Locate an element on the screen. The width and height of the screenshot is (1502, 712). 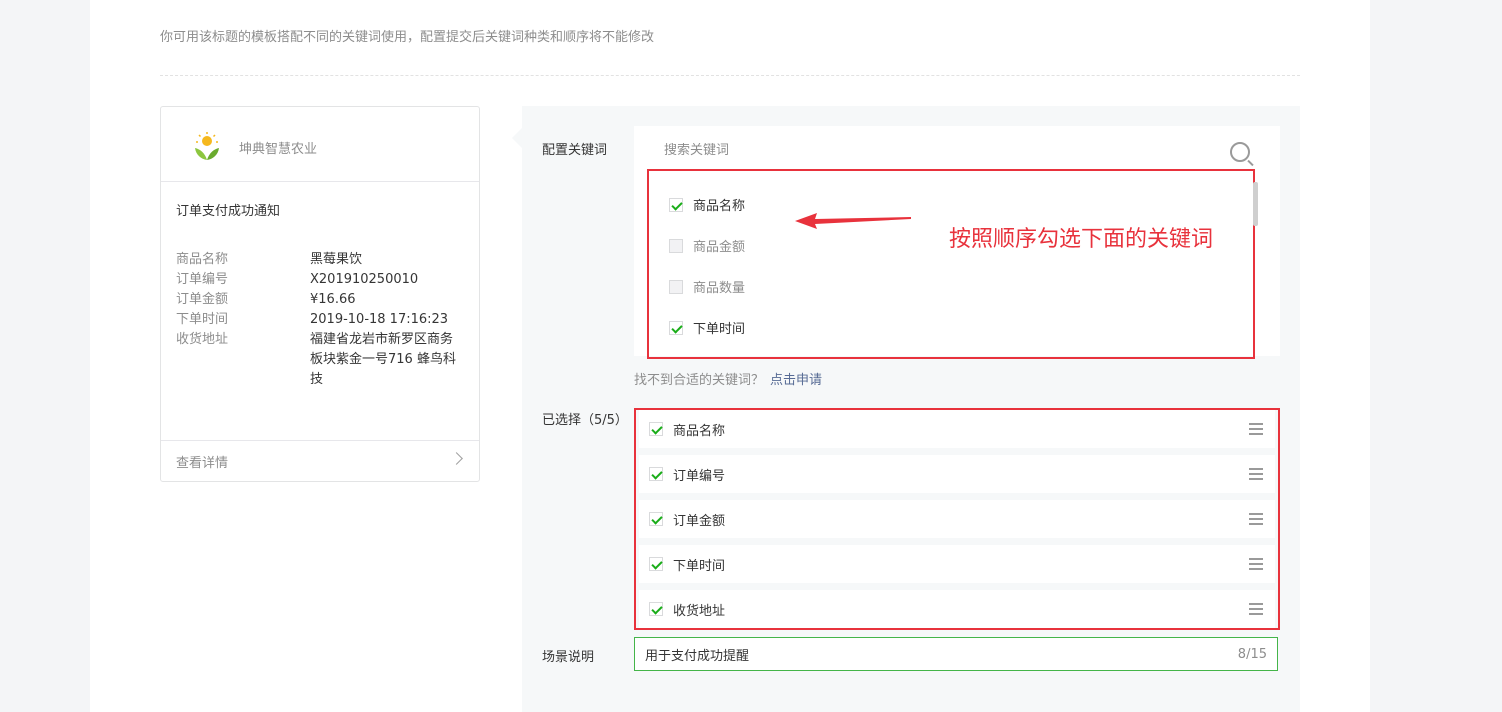
selected-keyword-row: 订单金额 is located at coordinates (957, 519).